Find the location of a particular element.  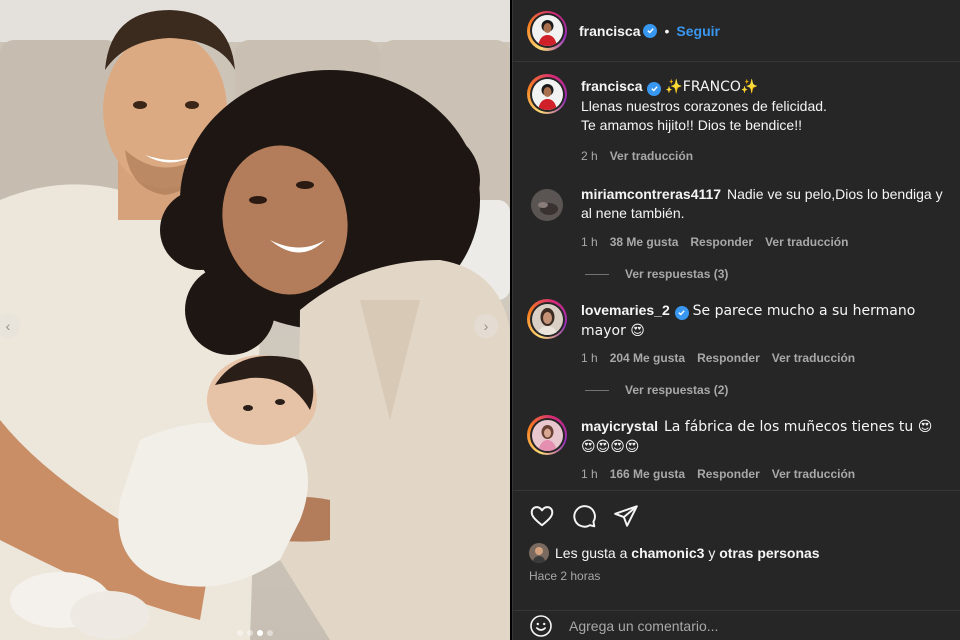

view-replies-button: Ver respuestas (2) is located at coordinates (772, 390).